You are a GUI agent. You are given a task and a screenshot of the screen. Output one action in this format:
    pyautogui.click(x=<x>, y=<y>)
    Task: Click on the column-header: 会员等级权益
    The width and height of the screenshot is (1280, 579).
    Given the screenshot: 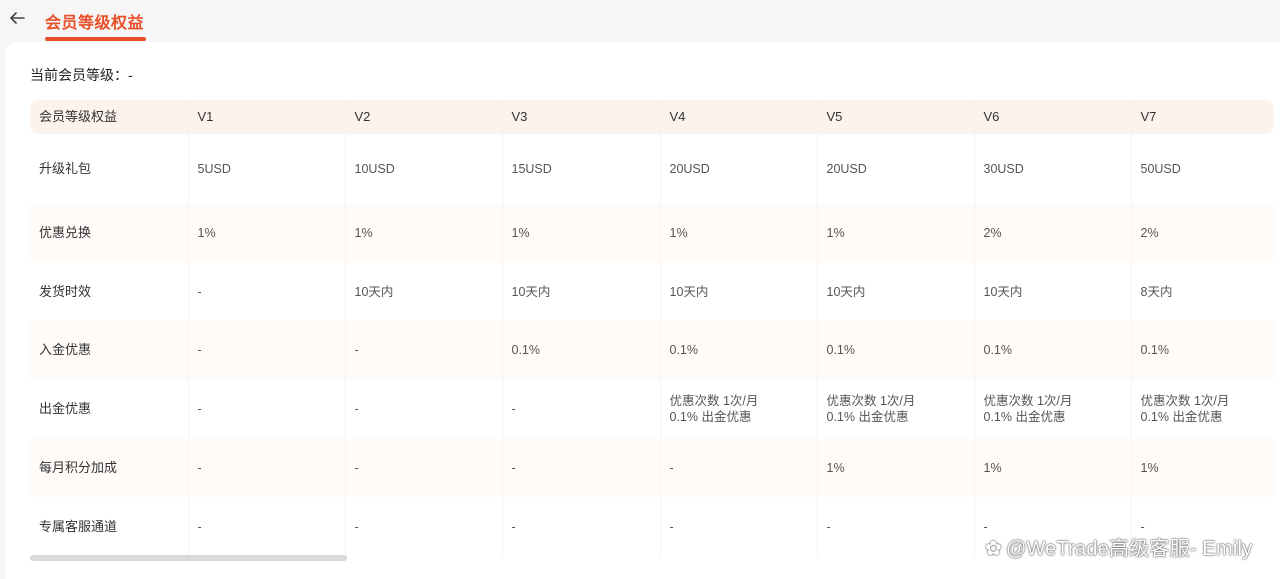 What is the action you would take?
    pyautogui.click(x=109, y=117)
    